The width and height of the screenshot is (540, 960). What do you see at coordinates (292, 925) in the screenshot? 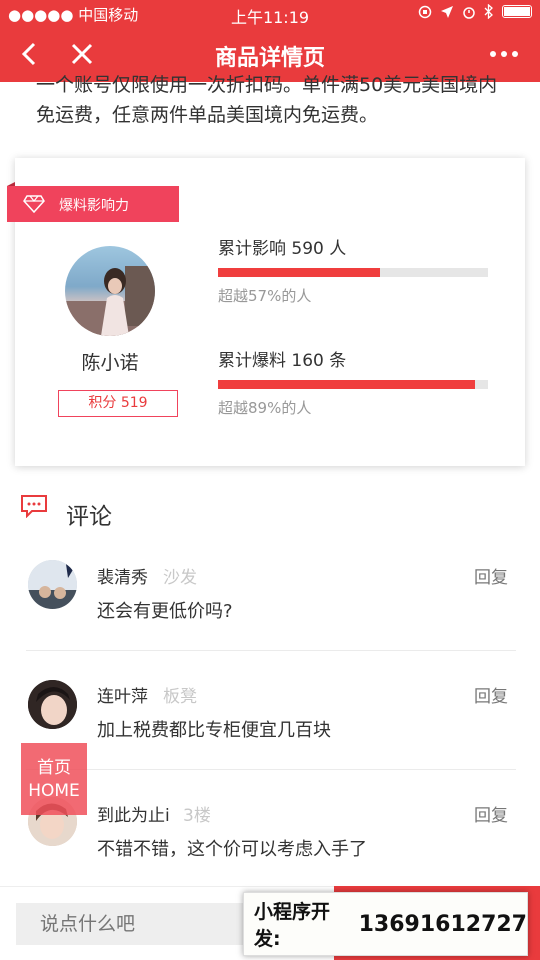
I see `promo-banner-label: 小程序开发:` at bounding box center [292, 925].